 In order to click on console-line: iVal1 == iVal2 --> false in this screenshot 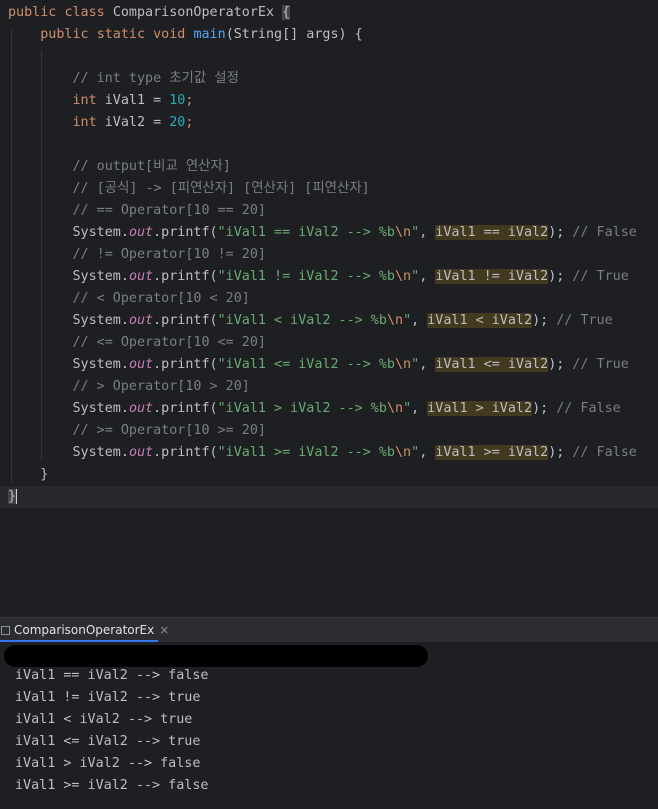, I will do `click(112, 675)`.